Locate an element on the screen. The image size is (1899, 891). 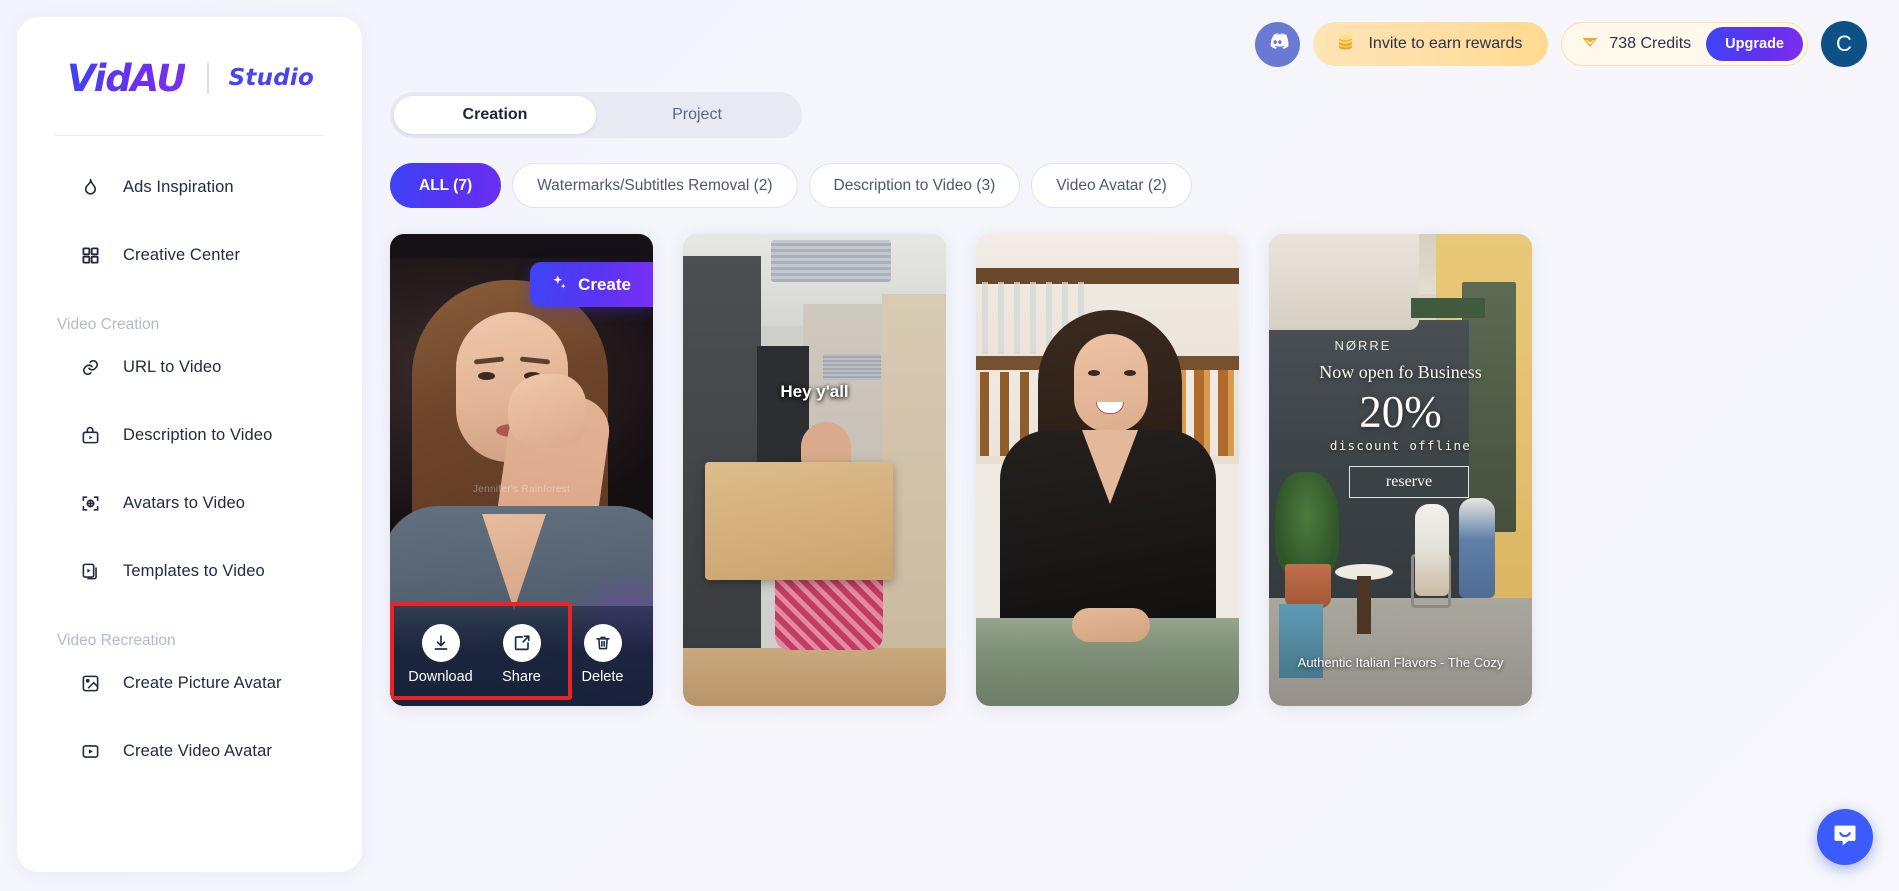
video-card: Hey y'all is located at coordinates (814, 470).